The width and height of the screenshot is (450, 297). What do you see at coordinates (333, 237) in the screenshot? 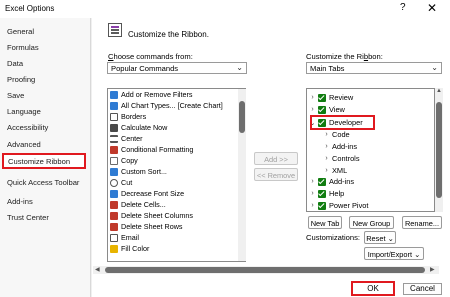
I see `customizations-label: Customizations:` at bounding box center [333, 237].